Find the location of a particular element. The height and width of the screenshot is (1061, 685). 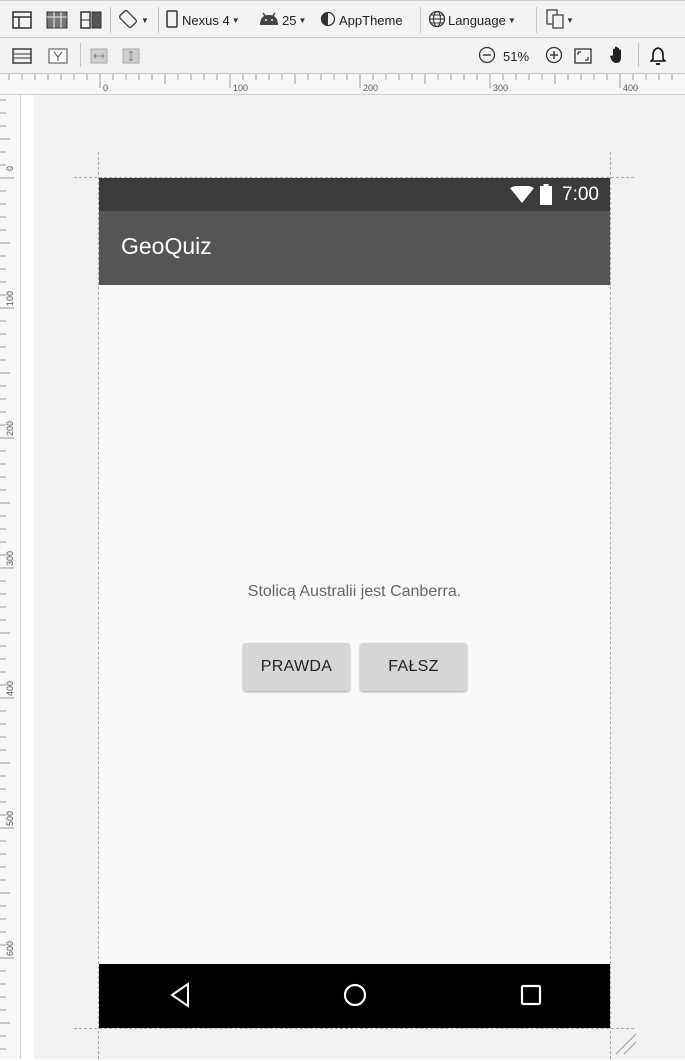

ruler-label: 500 is located at coordinates (10, 818).